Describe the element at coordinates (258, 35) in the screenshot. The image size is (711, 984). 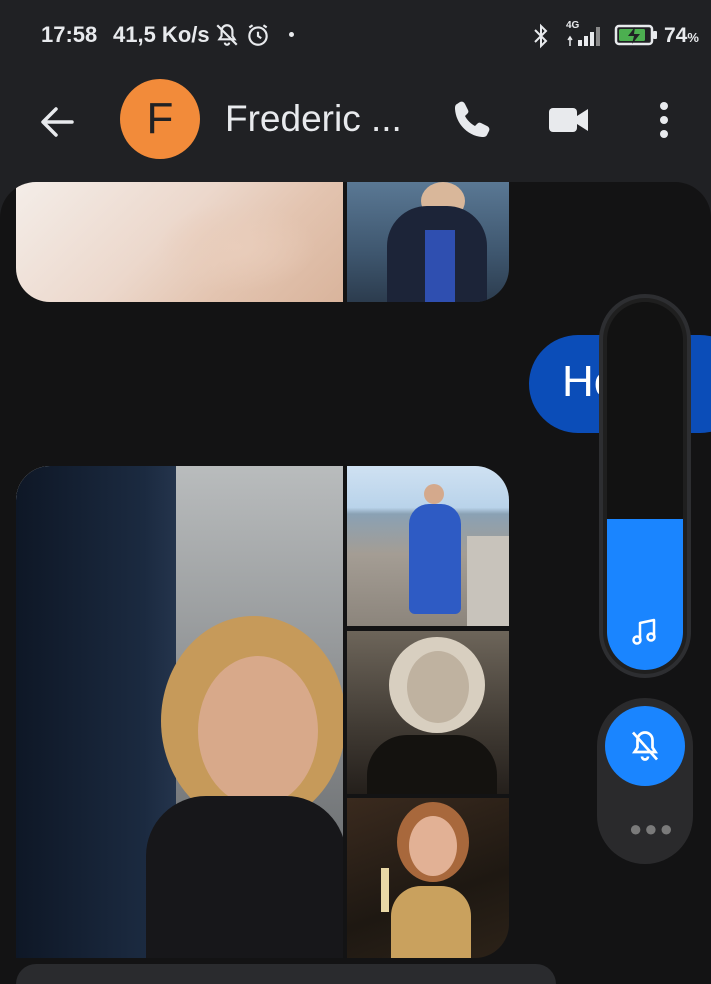
I see `alarm-icon` at that location.